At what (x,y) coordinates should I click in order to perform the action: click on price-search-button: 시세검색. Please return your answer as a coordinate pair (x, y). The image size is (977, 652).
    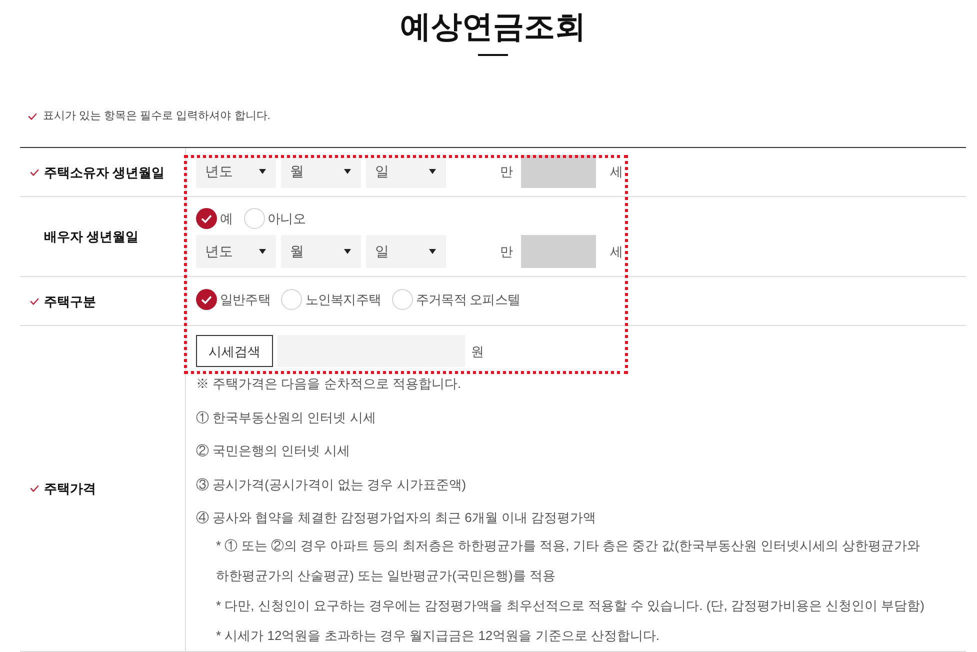
    Looking at the image, I should click on (234, 351).